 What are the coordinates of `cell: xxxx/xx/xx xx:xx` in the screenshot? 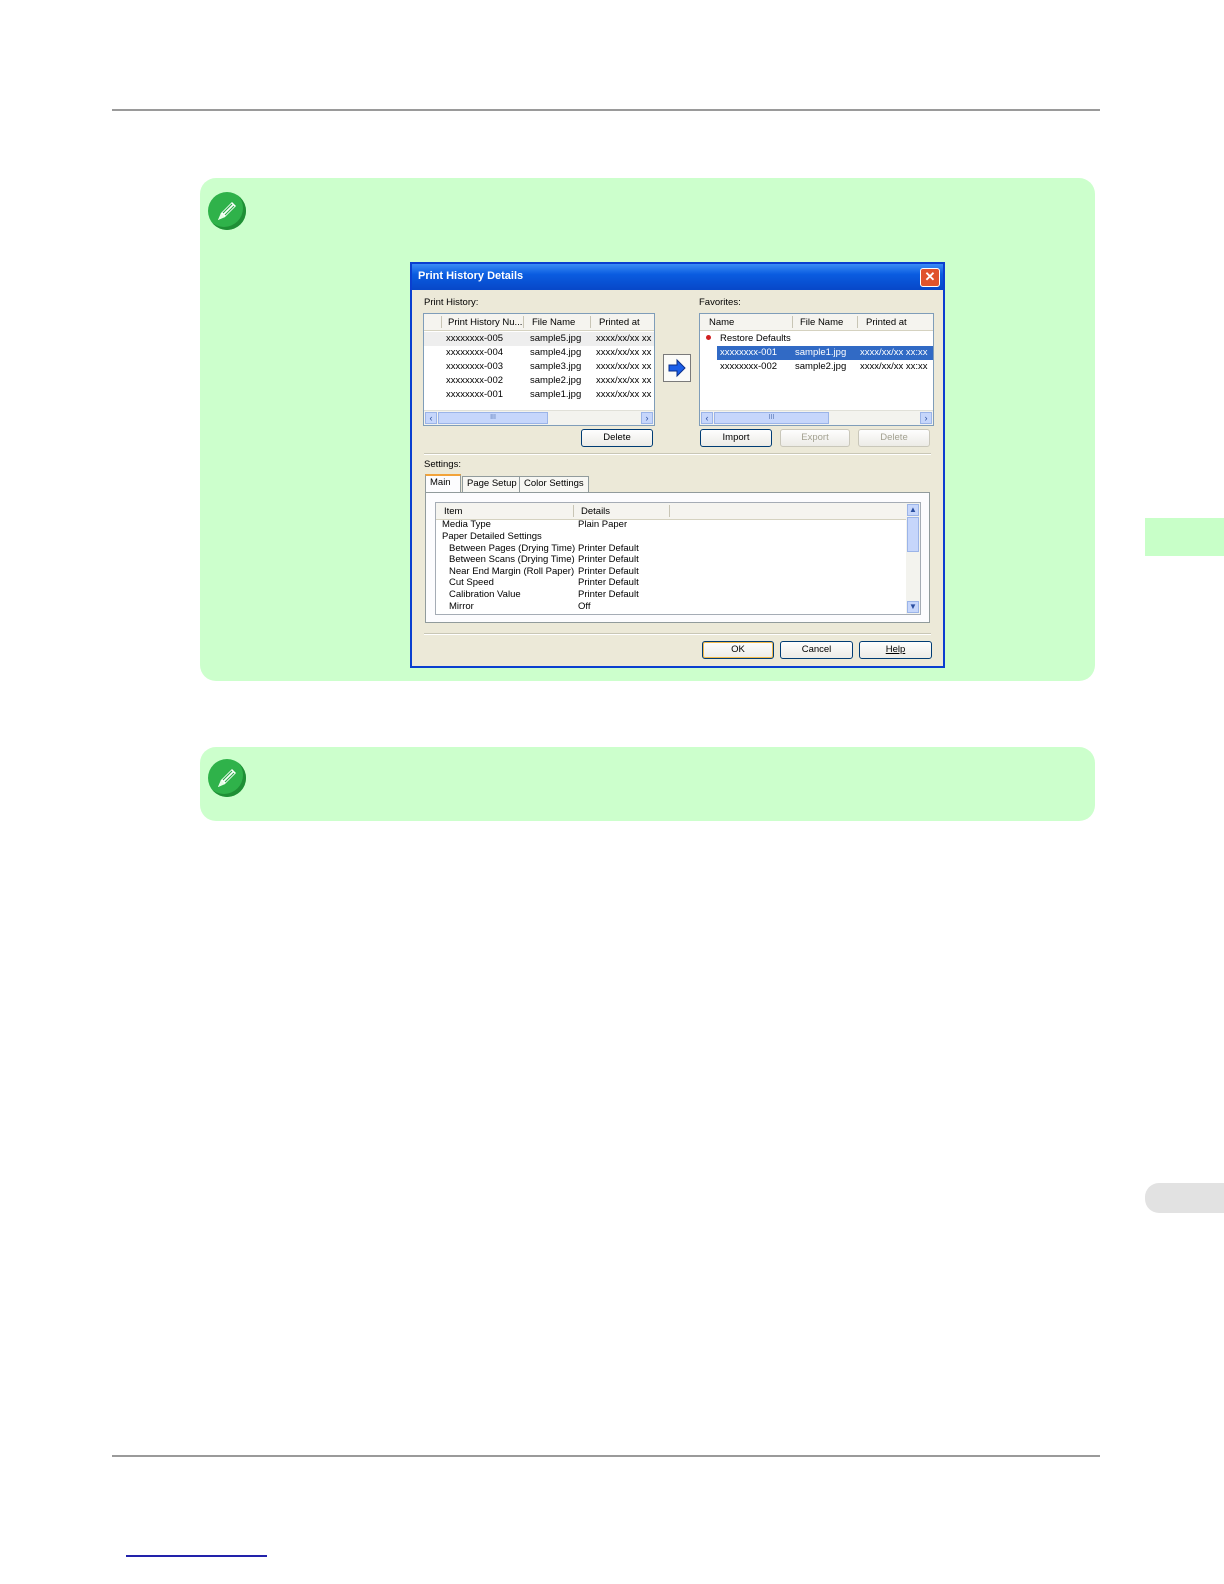 It's located at (894, 352).